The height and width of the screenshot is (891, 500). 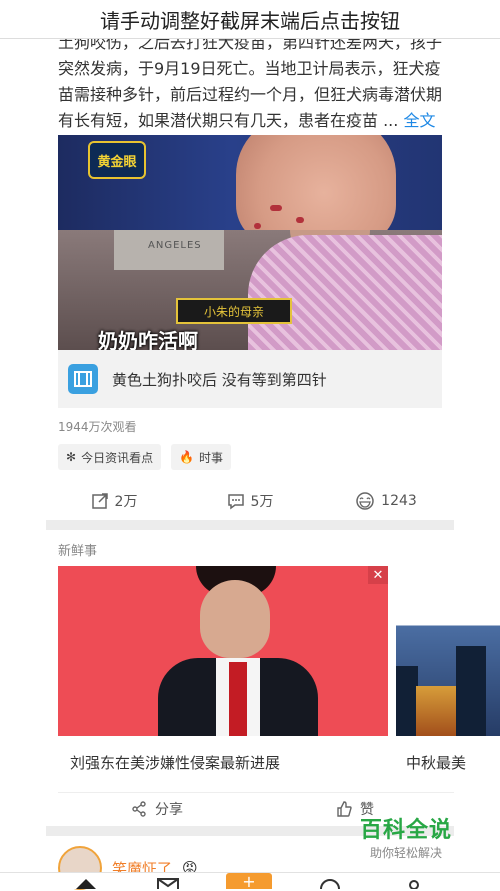 I want to click on repost-button: 2万, so click(x=114, y=501).